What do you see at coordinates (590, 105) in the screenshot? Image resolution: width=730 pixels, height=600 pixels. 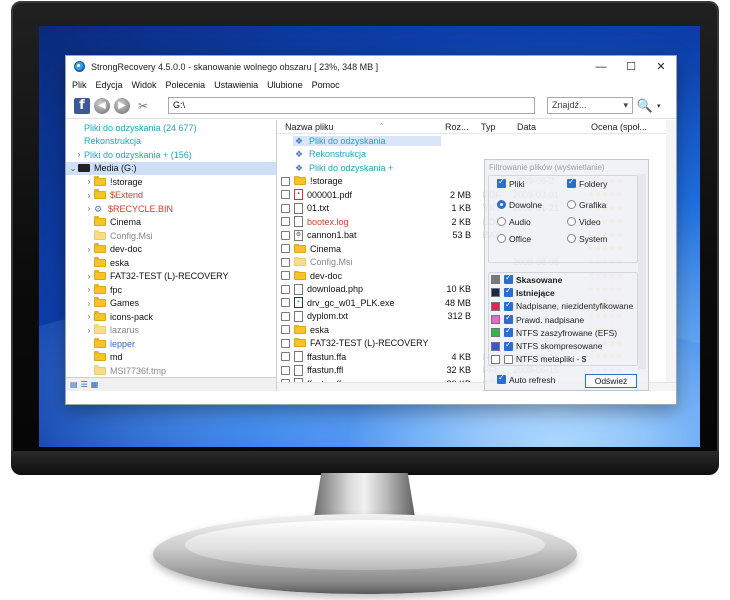 I see `search-input: Znajdź... ▾` at bounding box center [590, 105].